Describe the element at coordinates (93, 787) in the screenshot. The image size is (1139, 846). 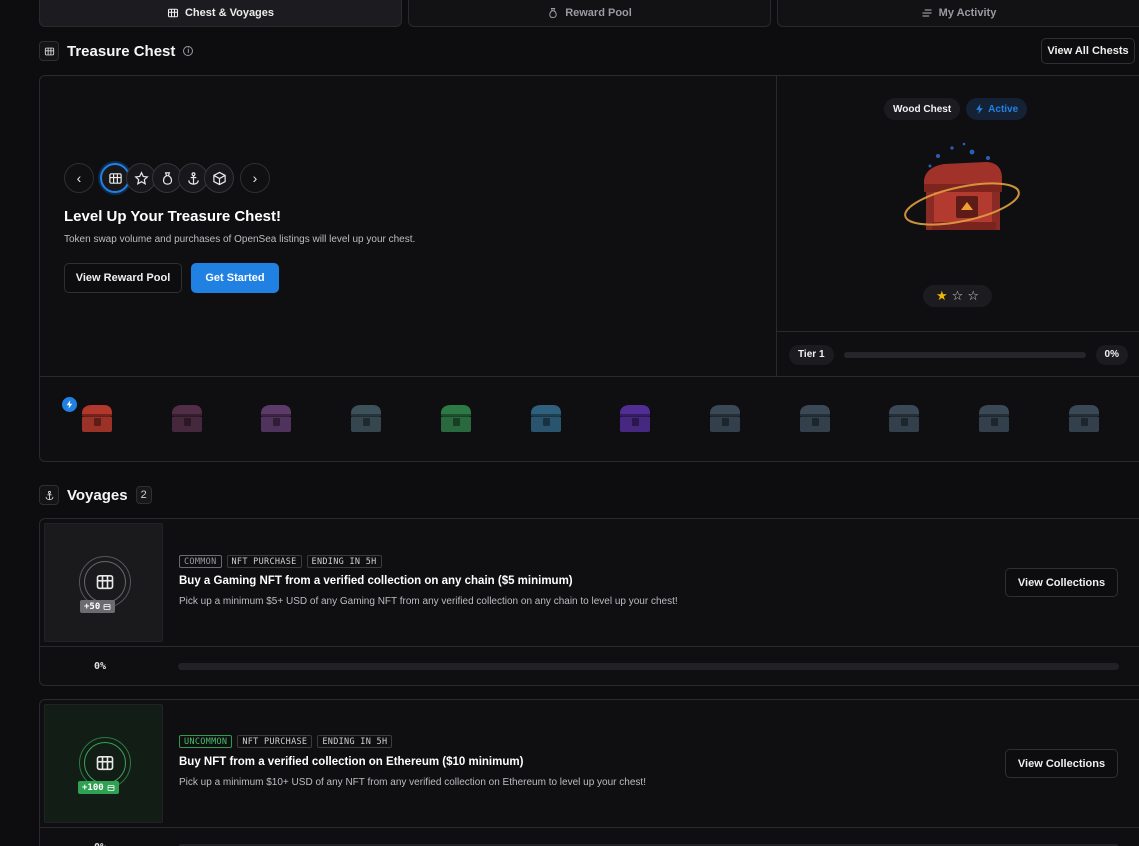
I see `points-value: +100` at that location.